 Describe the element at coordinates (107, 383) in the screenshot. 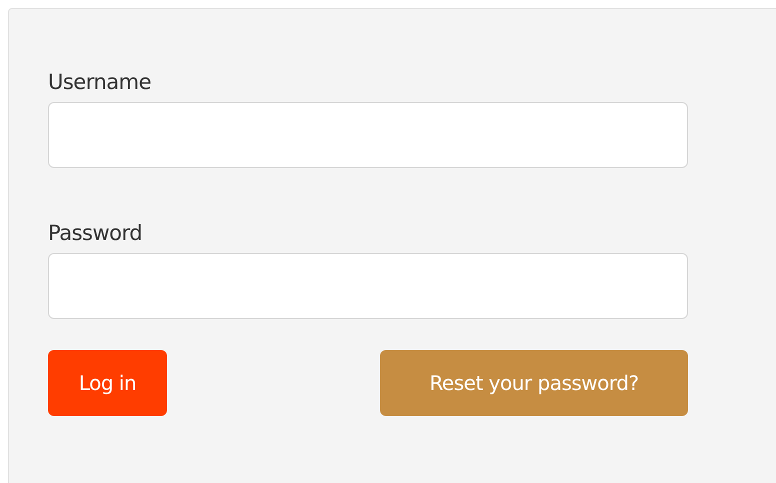

I see `login-button: Log in` at that location.